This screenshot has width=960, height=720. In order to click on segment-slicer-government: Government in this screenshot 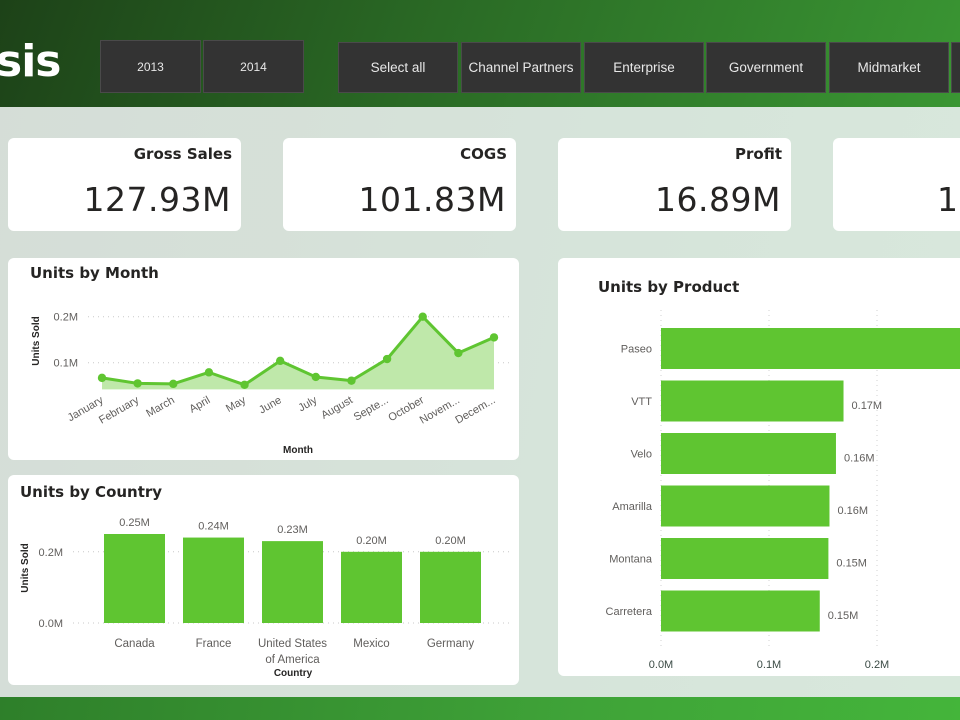, I will do `click(766, 67)`.